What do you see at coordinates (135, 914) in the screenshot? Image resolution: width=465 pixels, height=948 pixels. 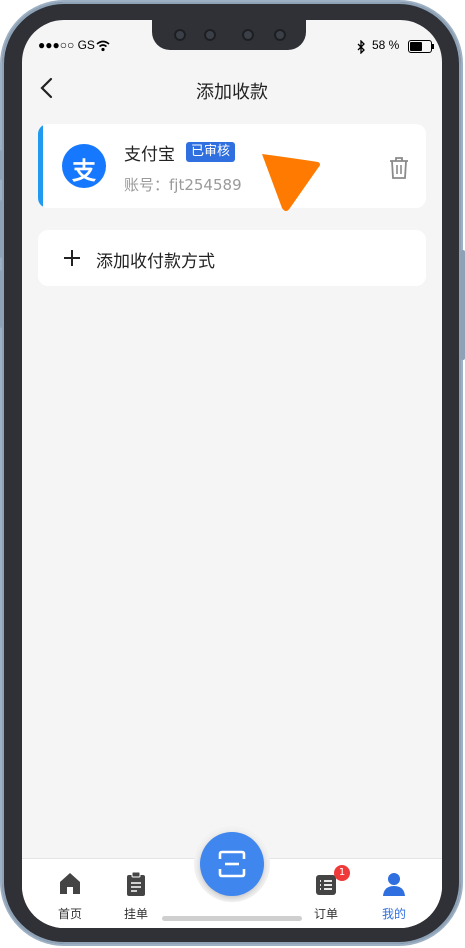 I see `tab-orders-listing-label: 挂单` at bounding box center [135, 914].